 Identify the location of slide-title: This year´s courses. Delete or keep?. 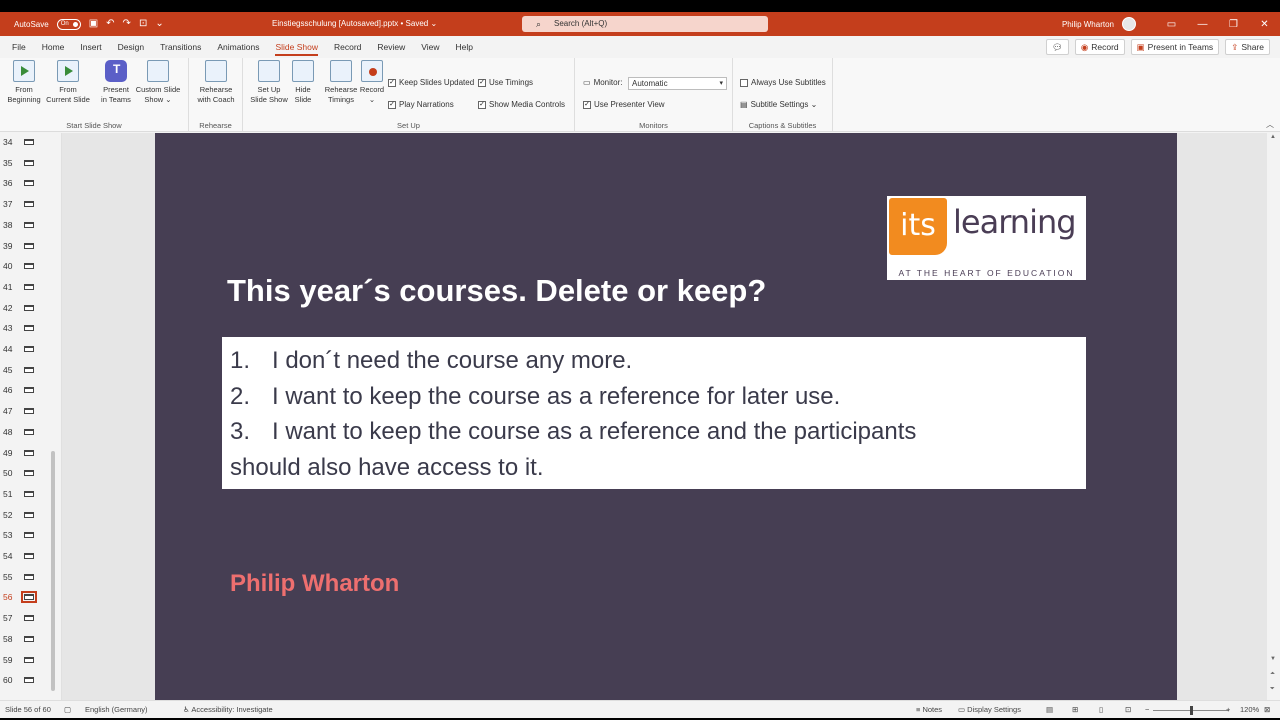
(496, 291).